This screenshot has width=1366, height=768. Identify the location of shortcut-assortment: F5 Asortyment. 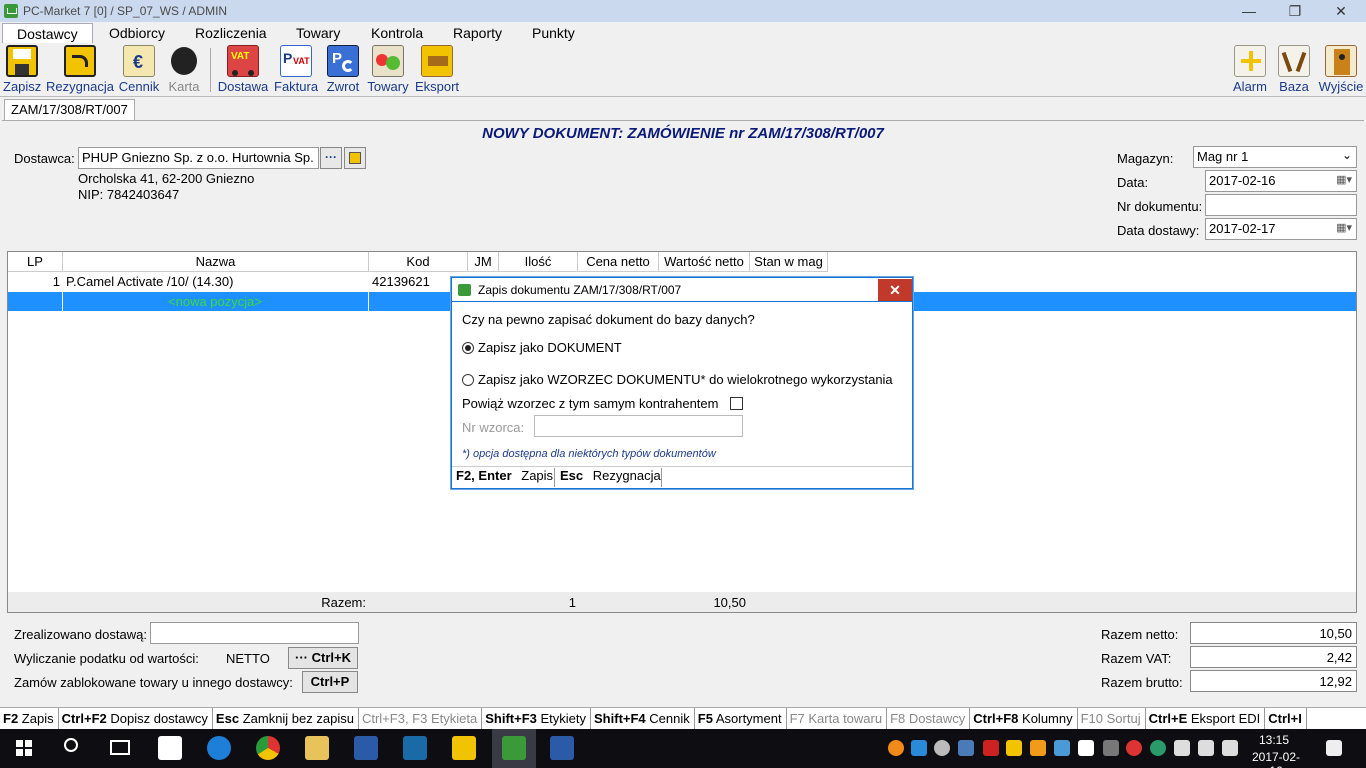
(741, 718).